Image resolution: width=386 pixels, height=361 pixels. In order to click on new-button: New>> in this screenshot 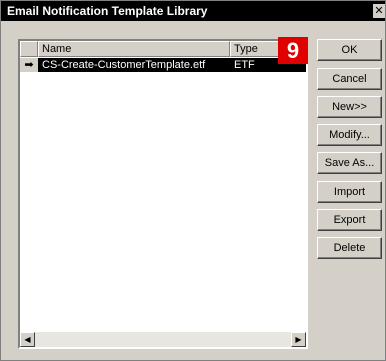, I will do `click(349, 107)`.